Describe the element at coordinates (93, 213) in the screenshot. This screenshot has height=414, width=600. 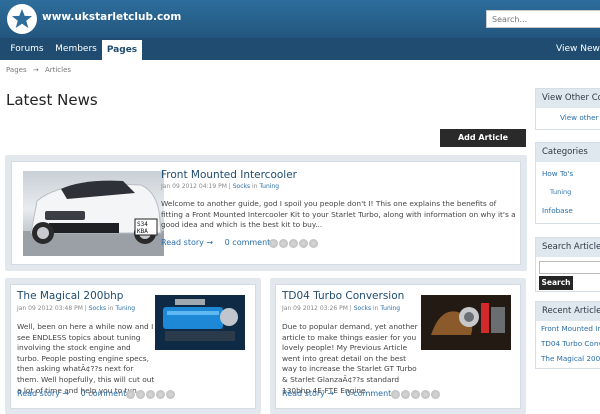
I see `featured-car-image: S34 KBA` at that location.